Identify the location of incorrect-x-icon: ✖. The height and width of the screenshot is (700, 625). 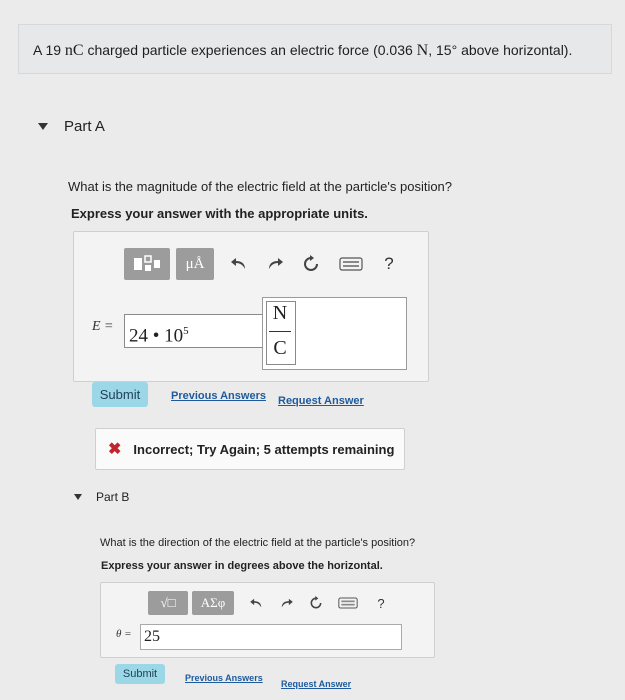
(115, 449).